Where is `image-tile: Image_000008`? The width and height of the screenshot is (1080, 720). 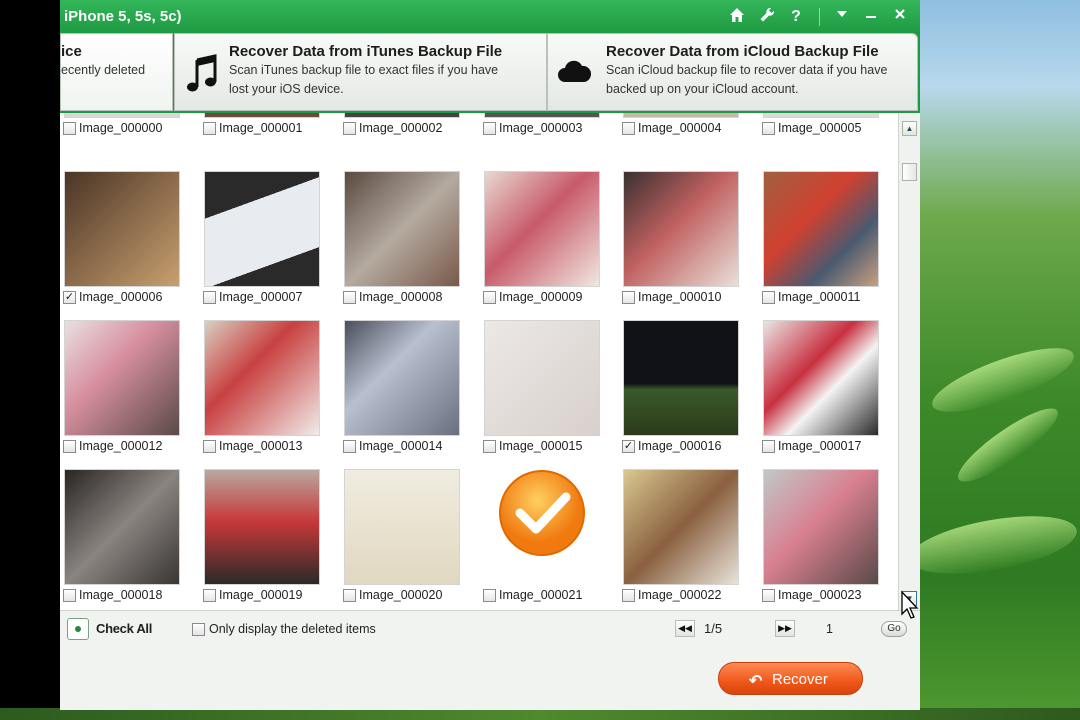
image-tile: Image_000008 is located at coordinates (410, 240).